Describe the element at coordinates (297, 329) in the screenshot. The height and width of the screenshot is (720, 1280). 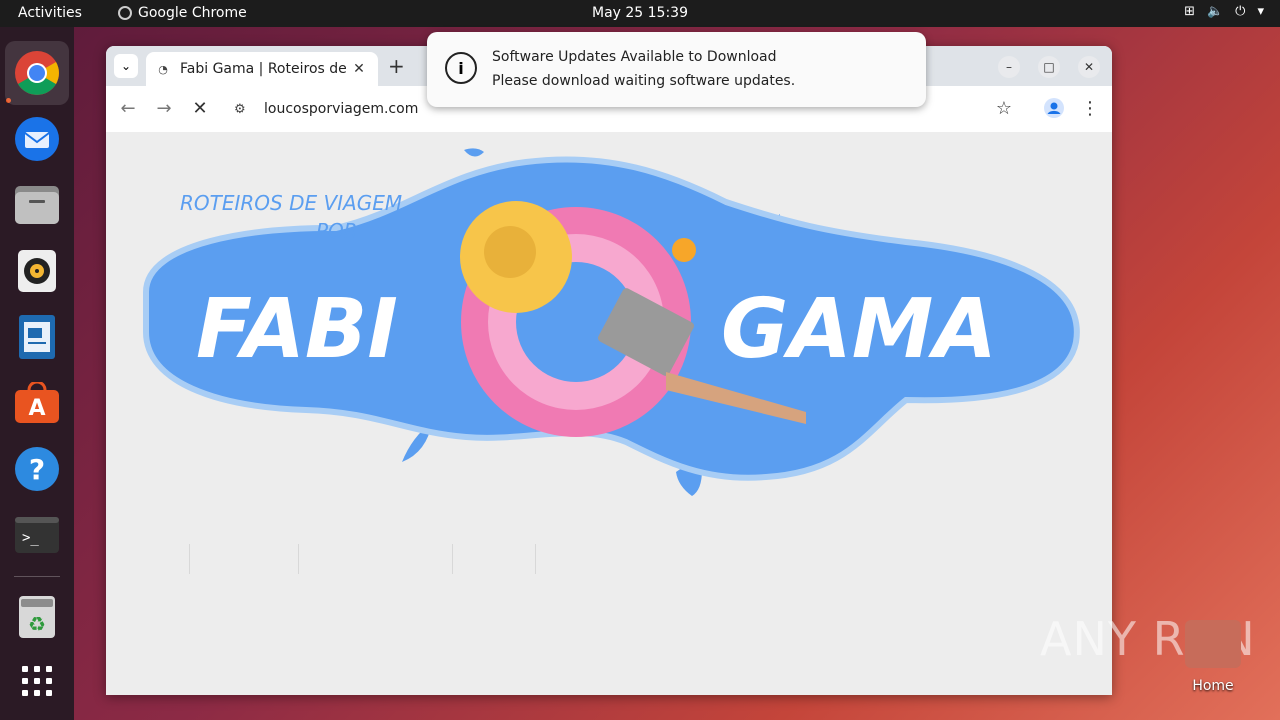
I see `logo-left: FABI` at that location.